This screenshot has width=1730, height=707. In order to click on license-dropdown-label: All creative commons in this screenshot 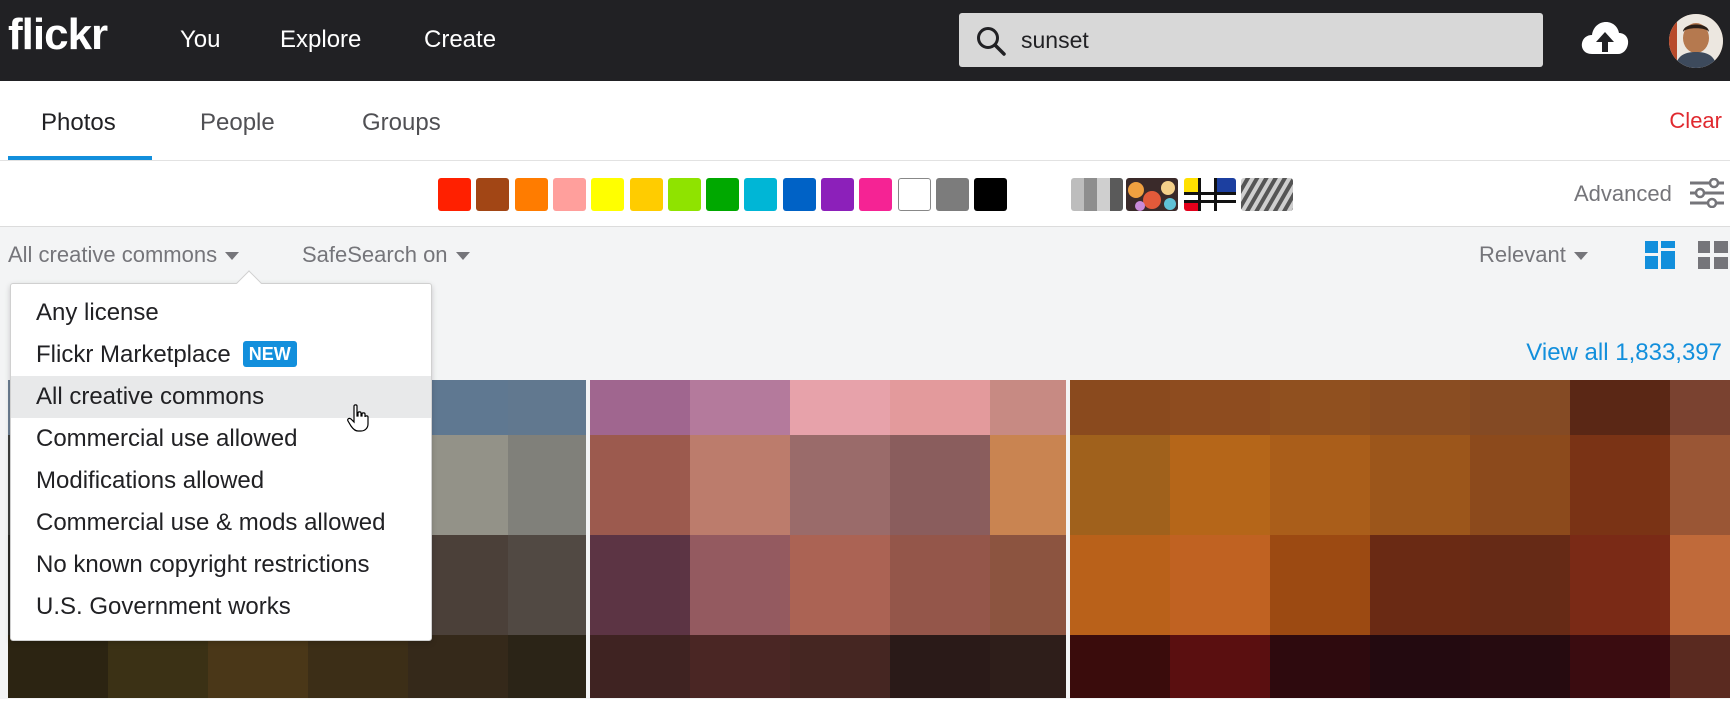, I will do `click(113, 254)`.